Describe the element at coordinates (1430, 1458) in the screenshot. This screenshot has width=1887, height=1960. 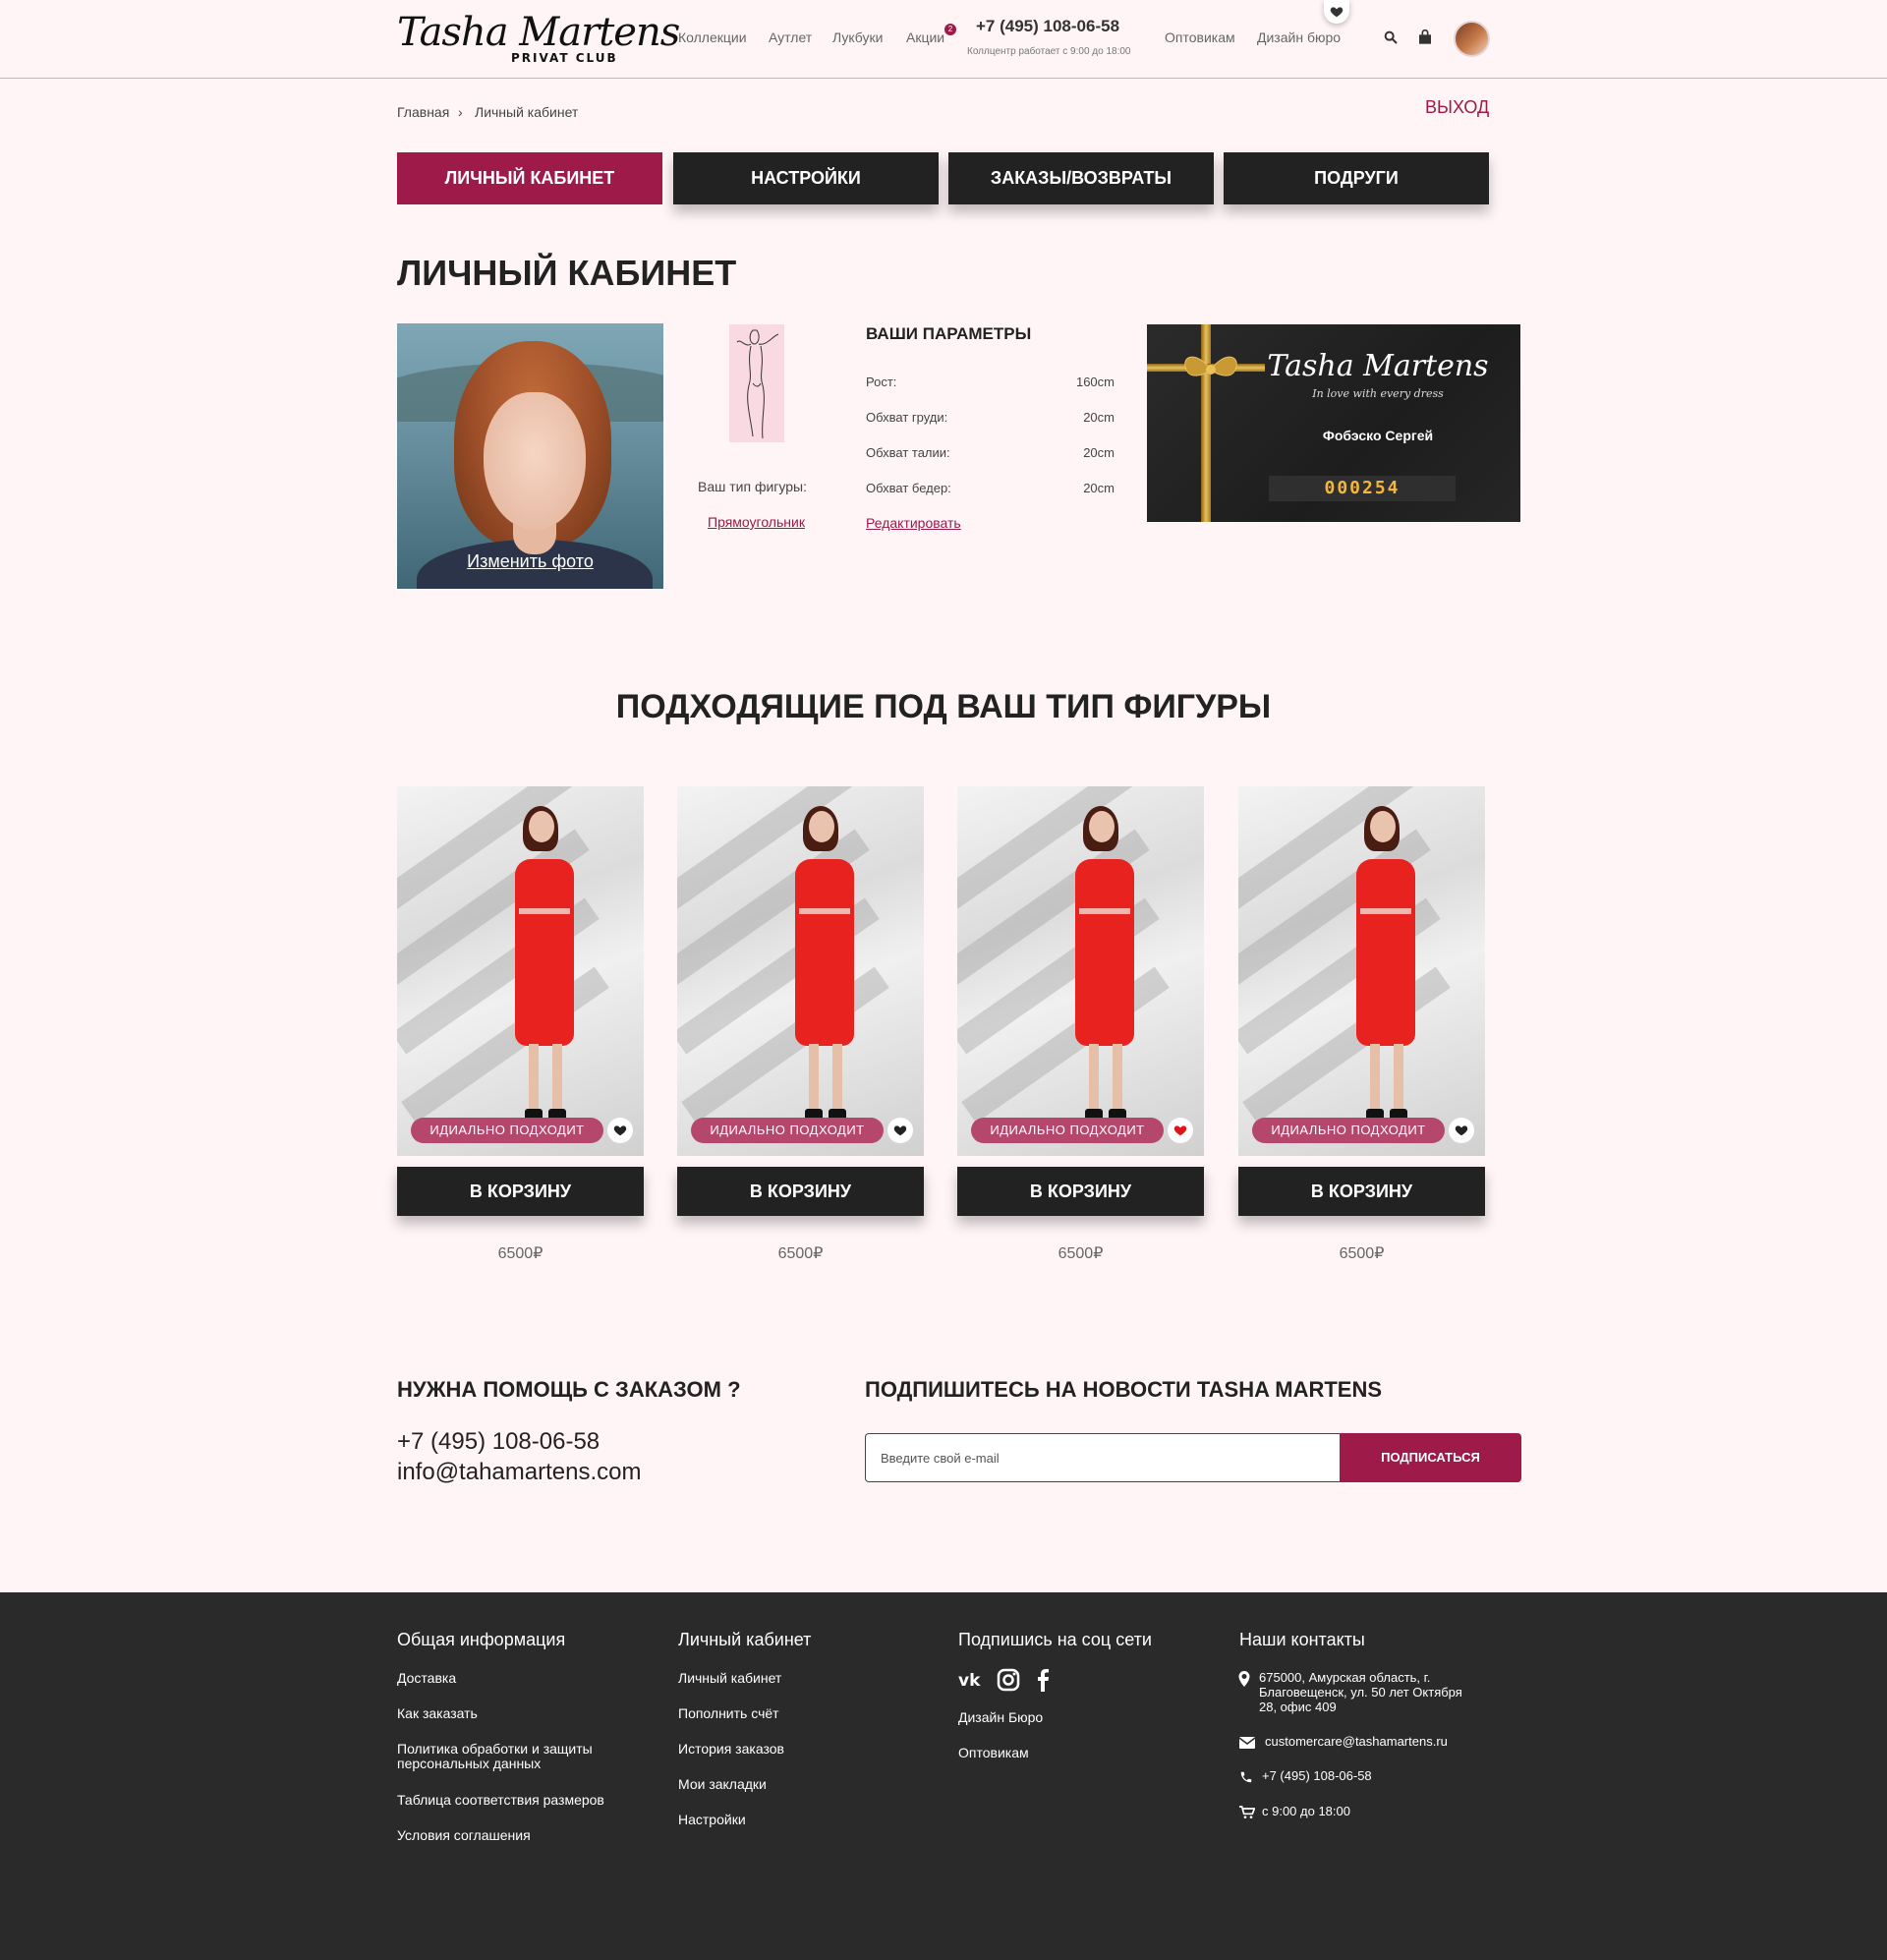
I see `subscribe-button: ПОДПИСАТЬСЯ` at that location.